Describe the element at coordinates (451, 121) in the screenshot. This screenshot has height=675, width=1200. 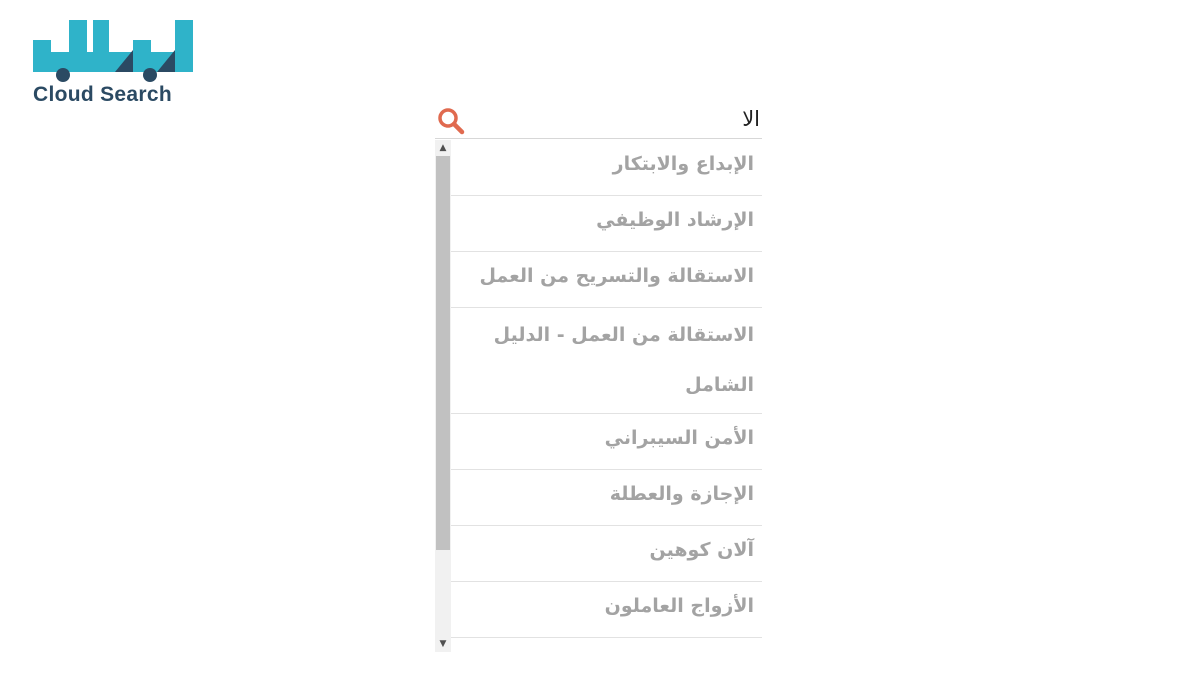
I see `search-icon` at that location.